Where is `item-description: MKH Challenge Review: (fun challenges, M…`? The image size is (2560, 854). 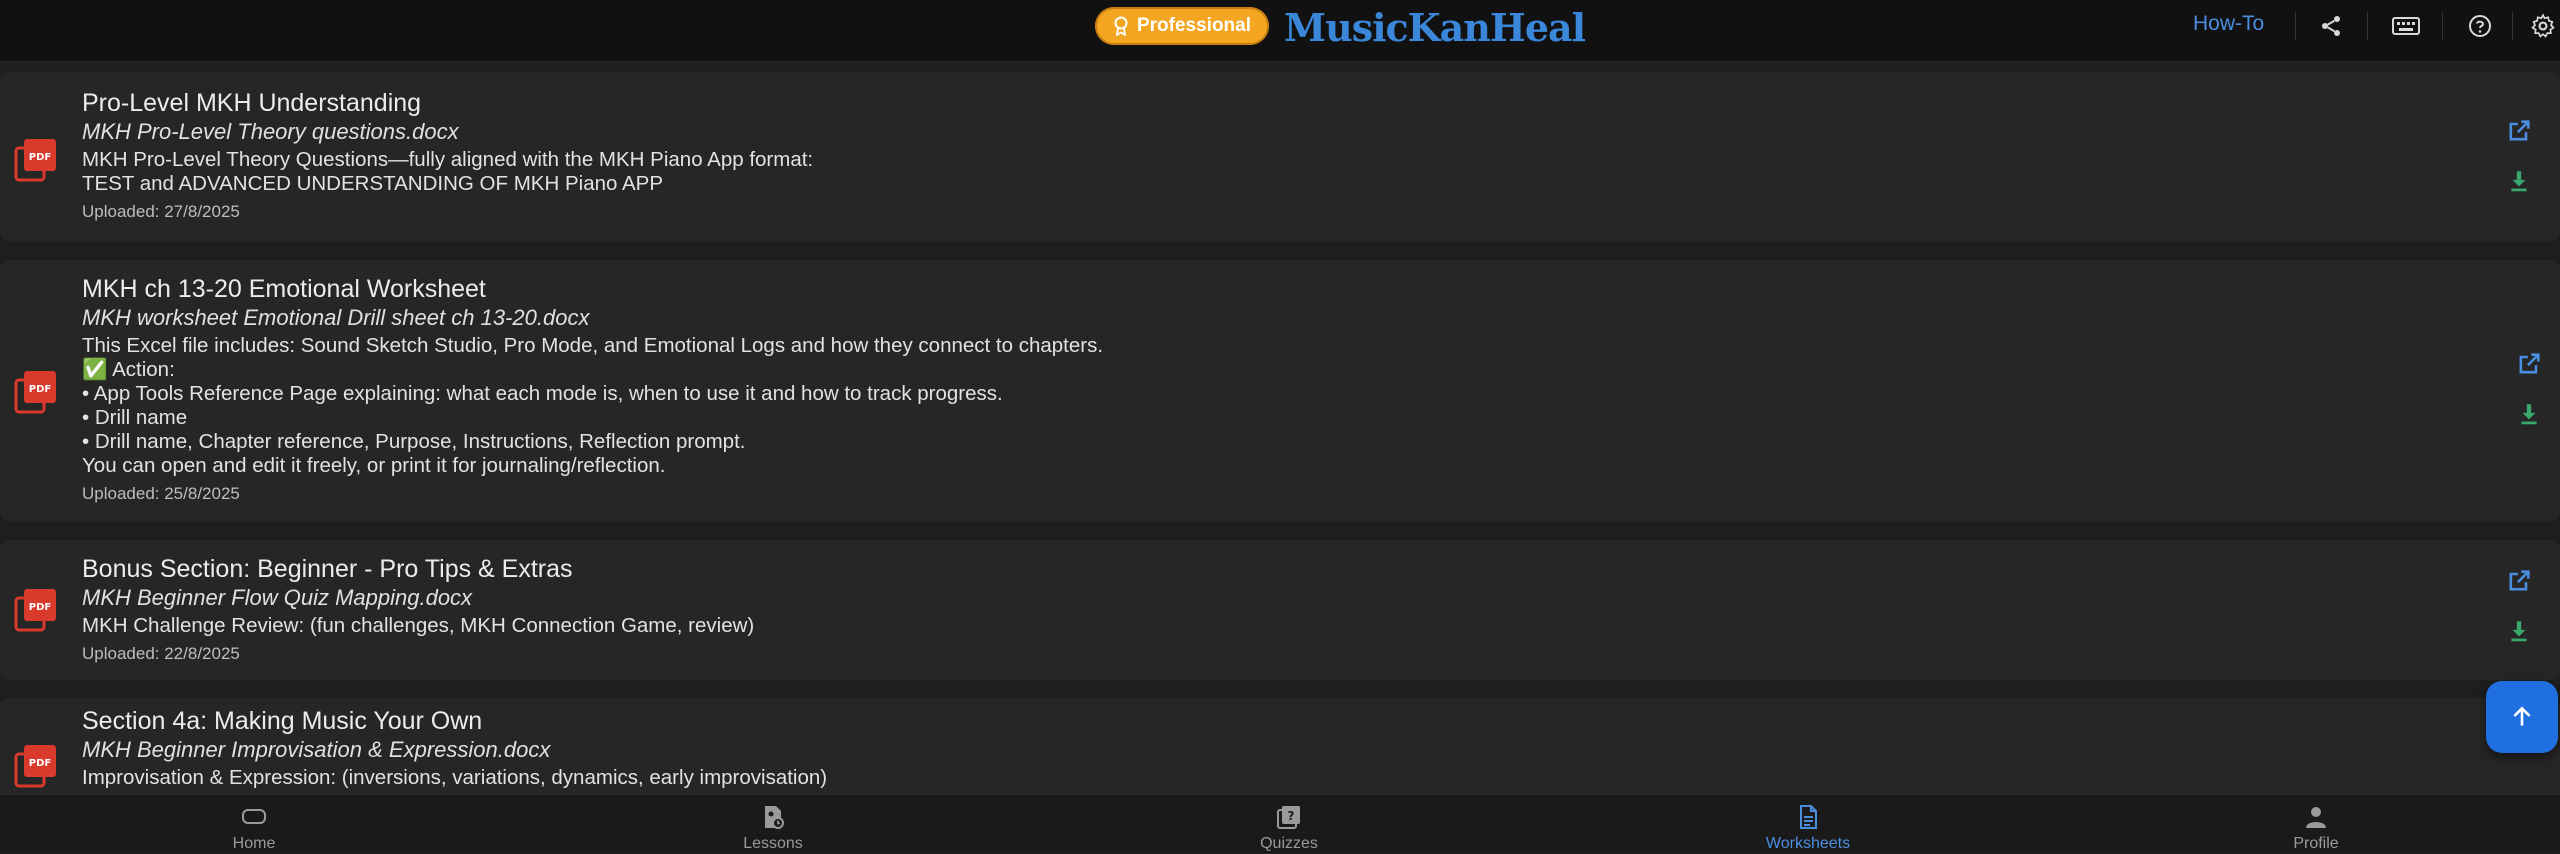 item-description: MKH Challenge Review: (fun challenges, M… is located at coordinates (418, 625).